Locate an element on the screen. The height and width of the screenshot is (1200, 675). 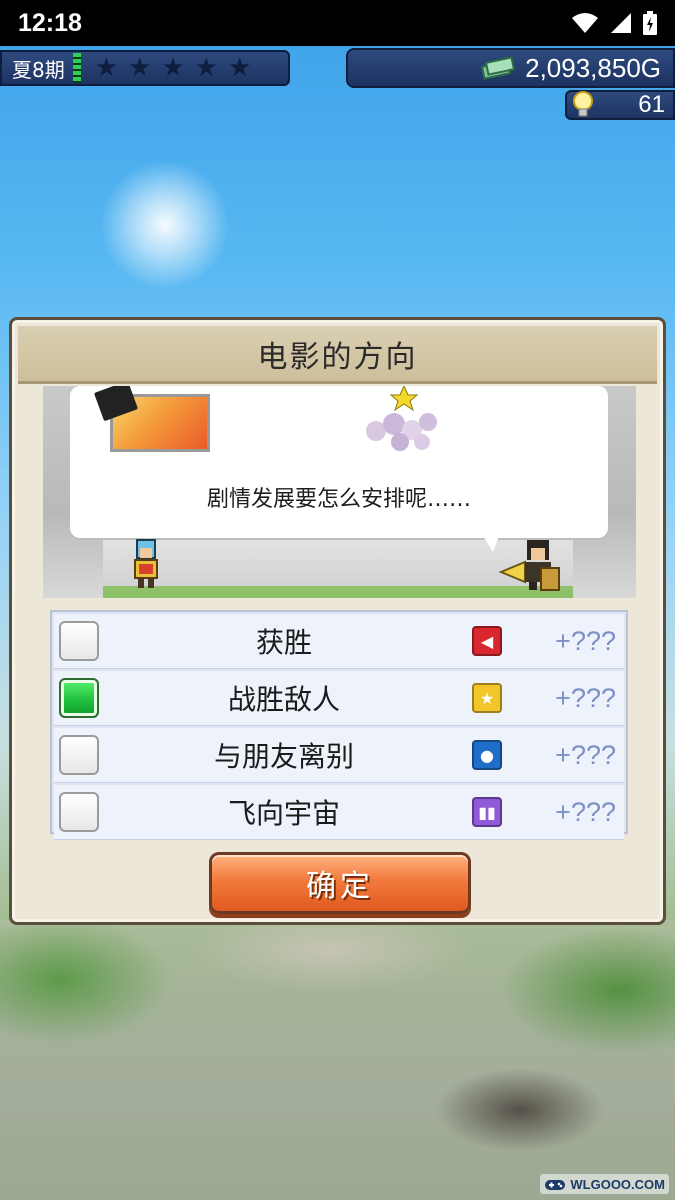
option-label: 获胜 is located at coordinates (283, 642).